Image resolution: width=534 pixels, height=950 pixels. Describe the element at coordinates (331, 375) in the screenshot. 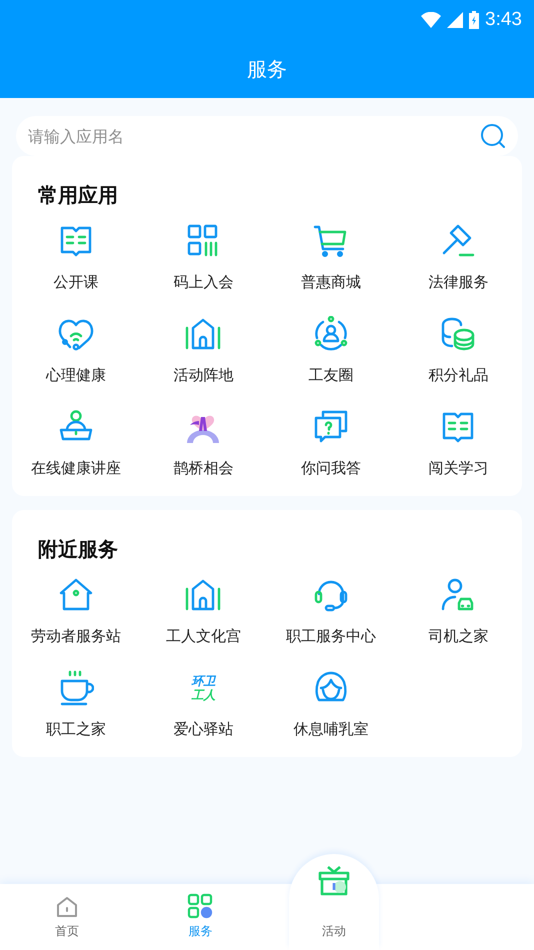

I see `app-label: 工友圈` at that location.